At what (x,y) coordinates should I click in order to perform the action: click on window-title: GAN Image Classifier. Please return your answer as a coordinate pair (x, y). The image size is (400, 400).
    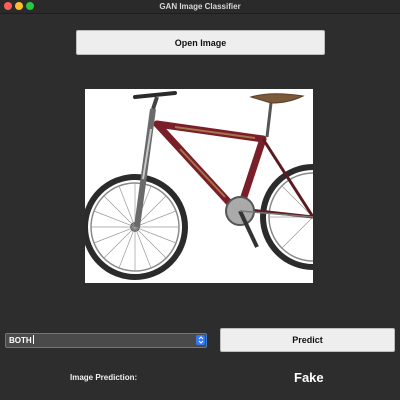
    Looking at the image, I should click on (200, 6).